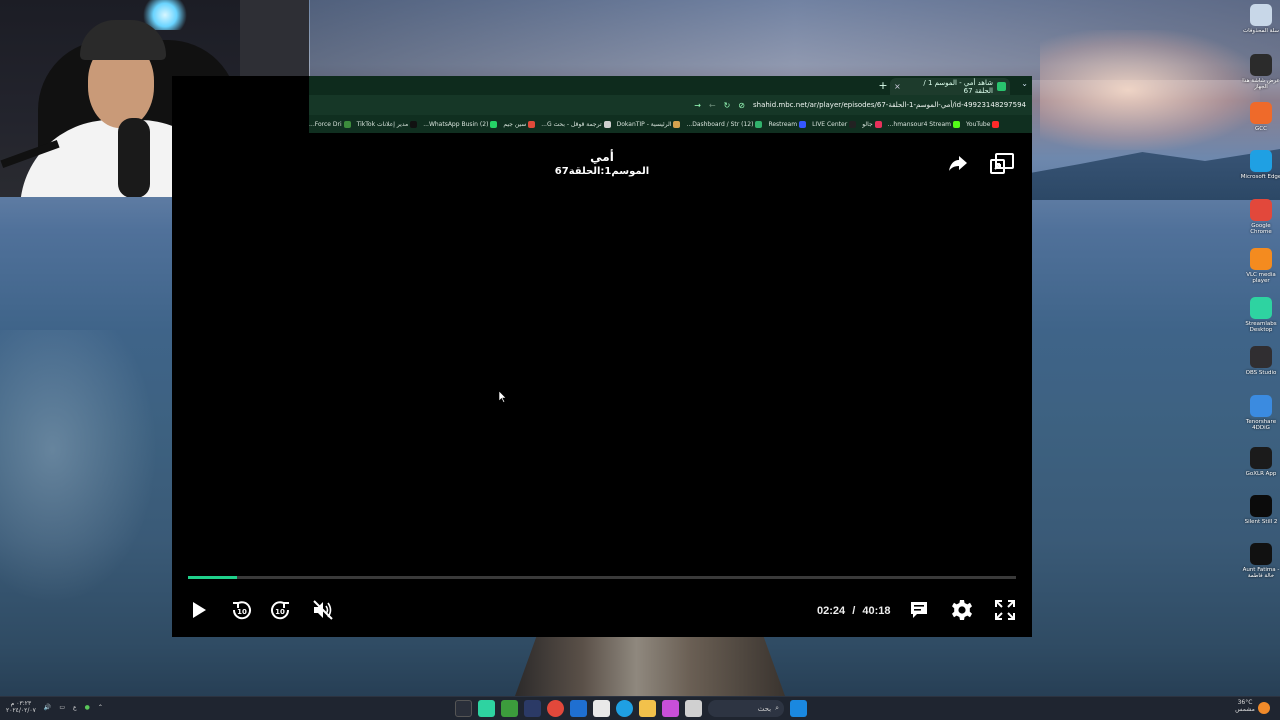 Image resolution: width=1280 pixels, height=720 pixels. Describe the element at coordinates (1260, 217) in the screenshot. I see `desktop-shortcut: Google Chrome` at that location.